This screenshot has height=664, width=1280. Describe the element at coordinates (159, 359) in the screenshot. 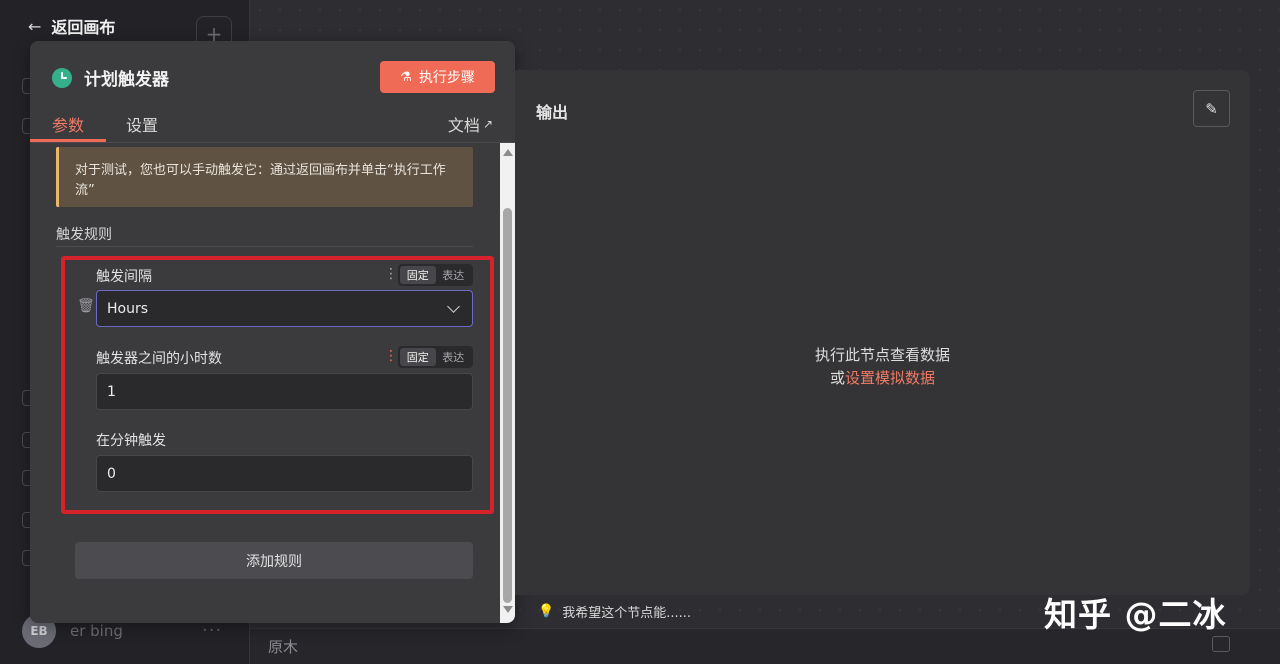

I see `field-label: 触发器之间的小时数` at that location.